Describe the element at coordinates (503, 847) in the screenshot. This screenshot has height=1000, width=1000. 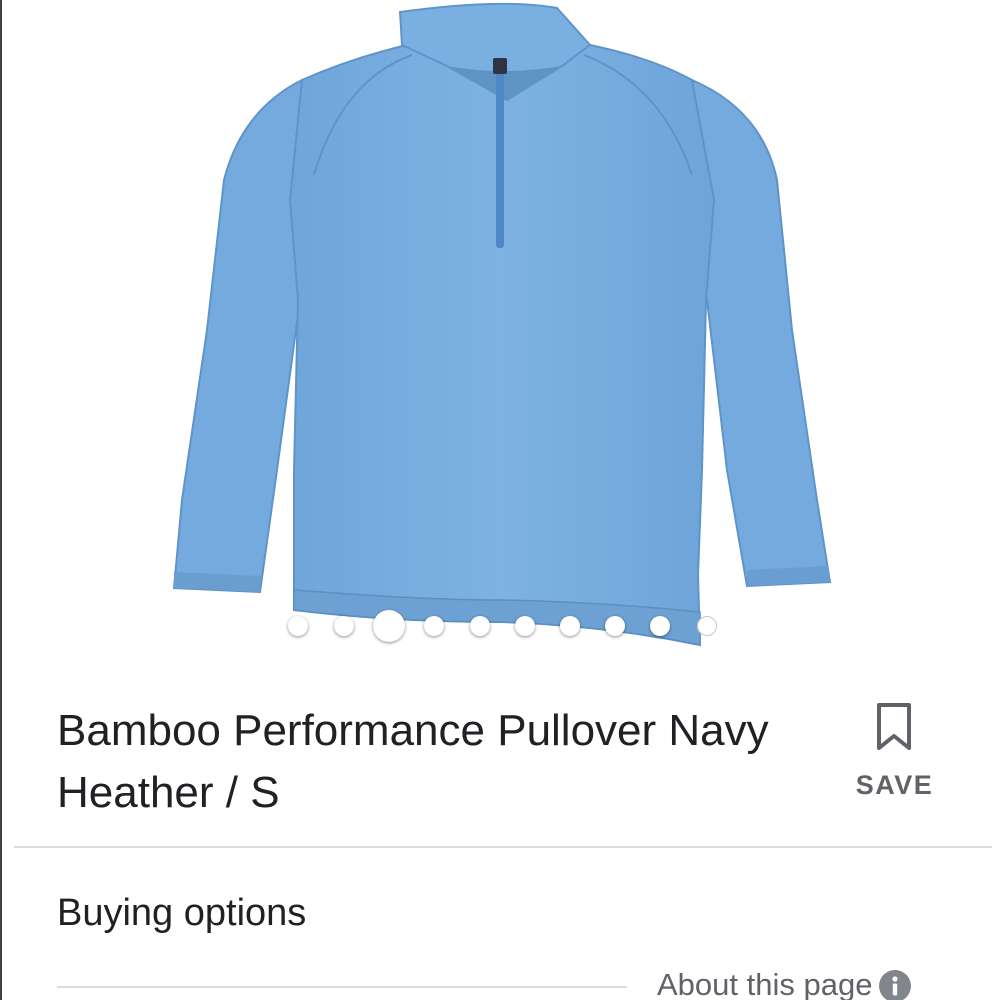
I see `section-divider` at that location.